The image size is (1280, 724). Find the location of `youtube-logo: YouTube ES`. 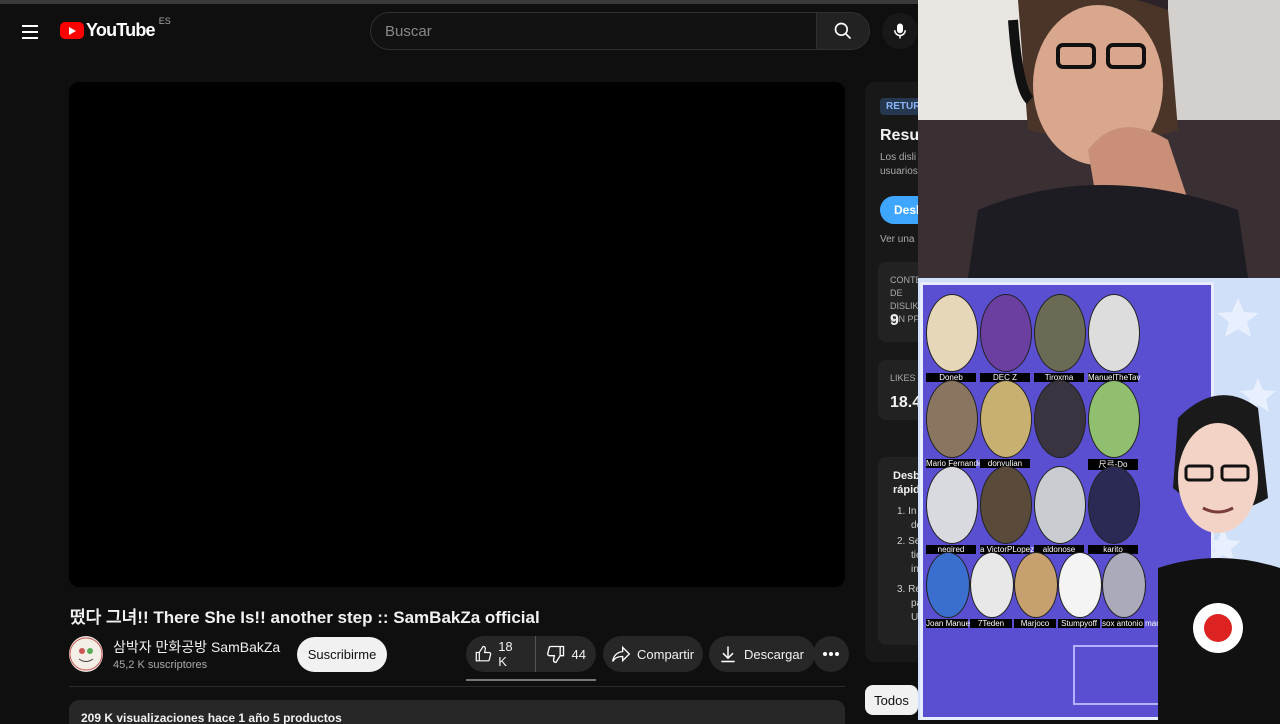

youtube-logo: YouTube ES is located at coordinates (115, 28).